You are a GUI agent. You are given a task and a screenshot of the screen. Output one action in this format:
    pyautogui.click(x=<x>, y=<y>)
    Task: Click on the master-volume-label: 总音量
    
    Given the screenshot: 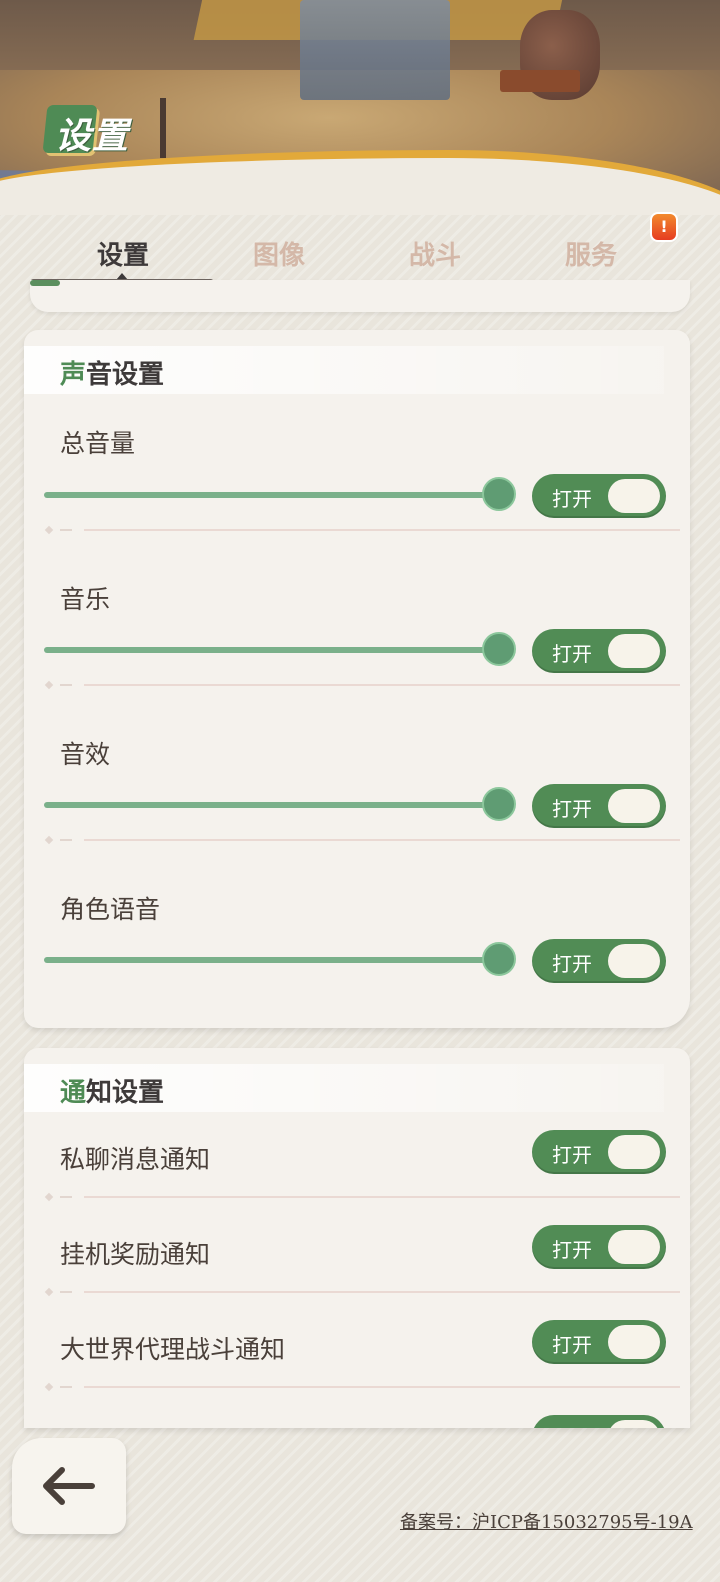 What is the action you would take?
    pyautogui.click(x=98, y=443)
    